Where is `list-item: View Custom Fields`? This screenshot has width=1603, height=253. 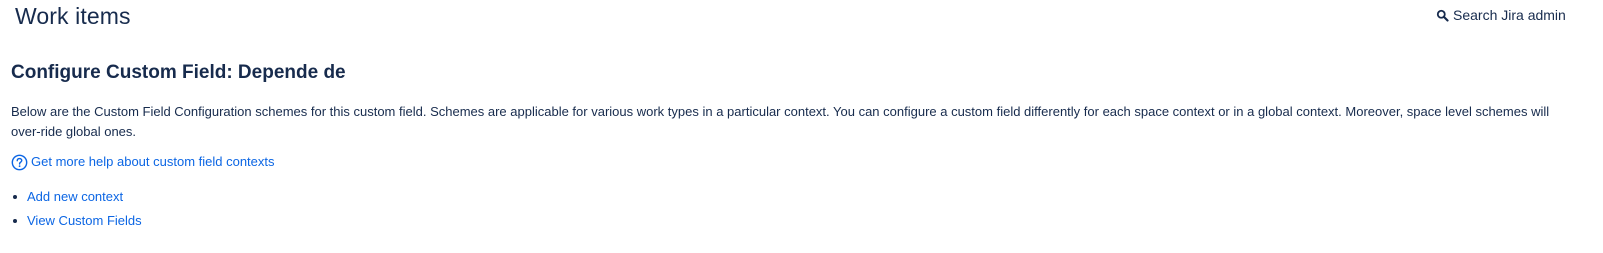
list-item: View Custom Fields is located at coordinates (76, 221).